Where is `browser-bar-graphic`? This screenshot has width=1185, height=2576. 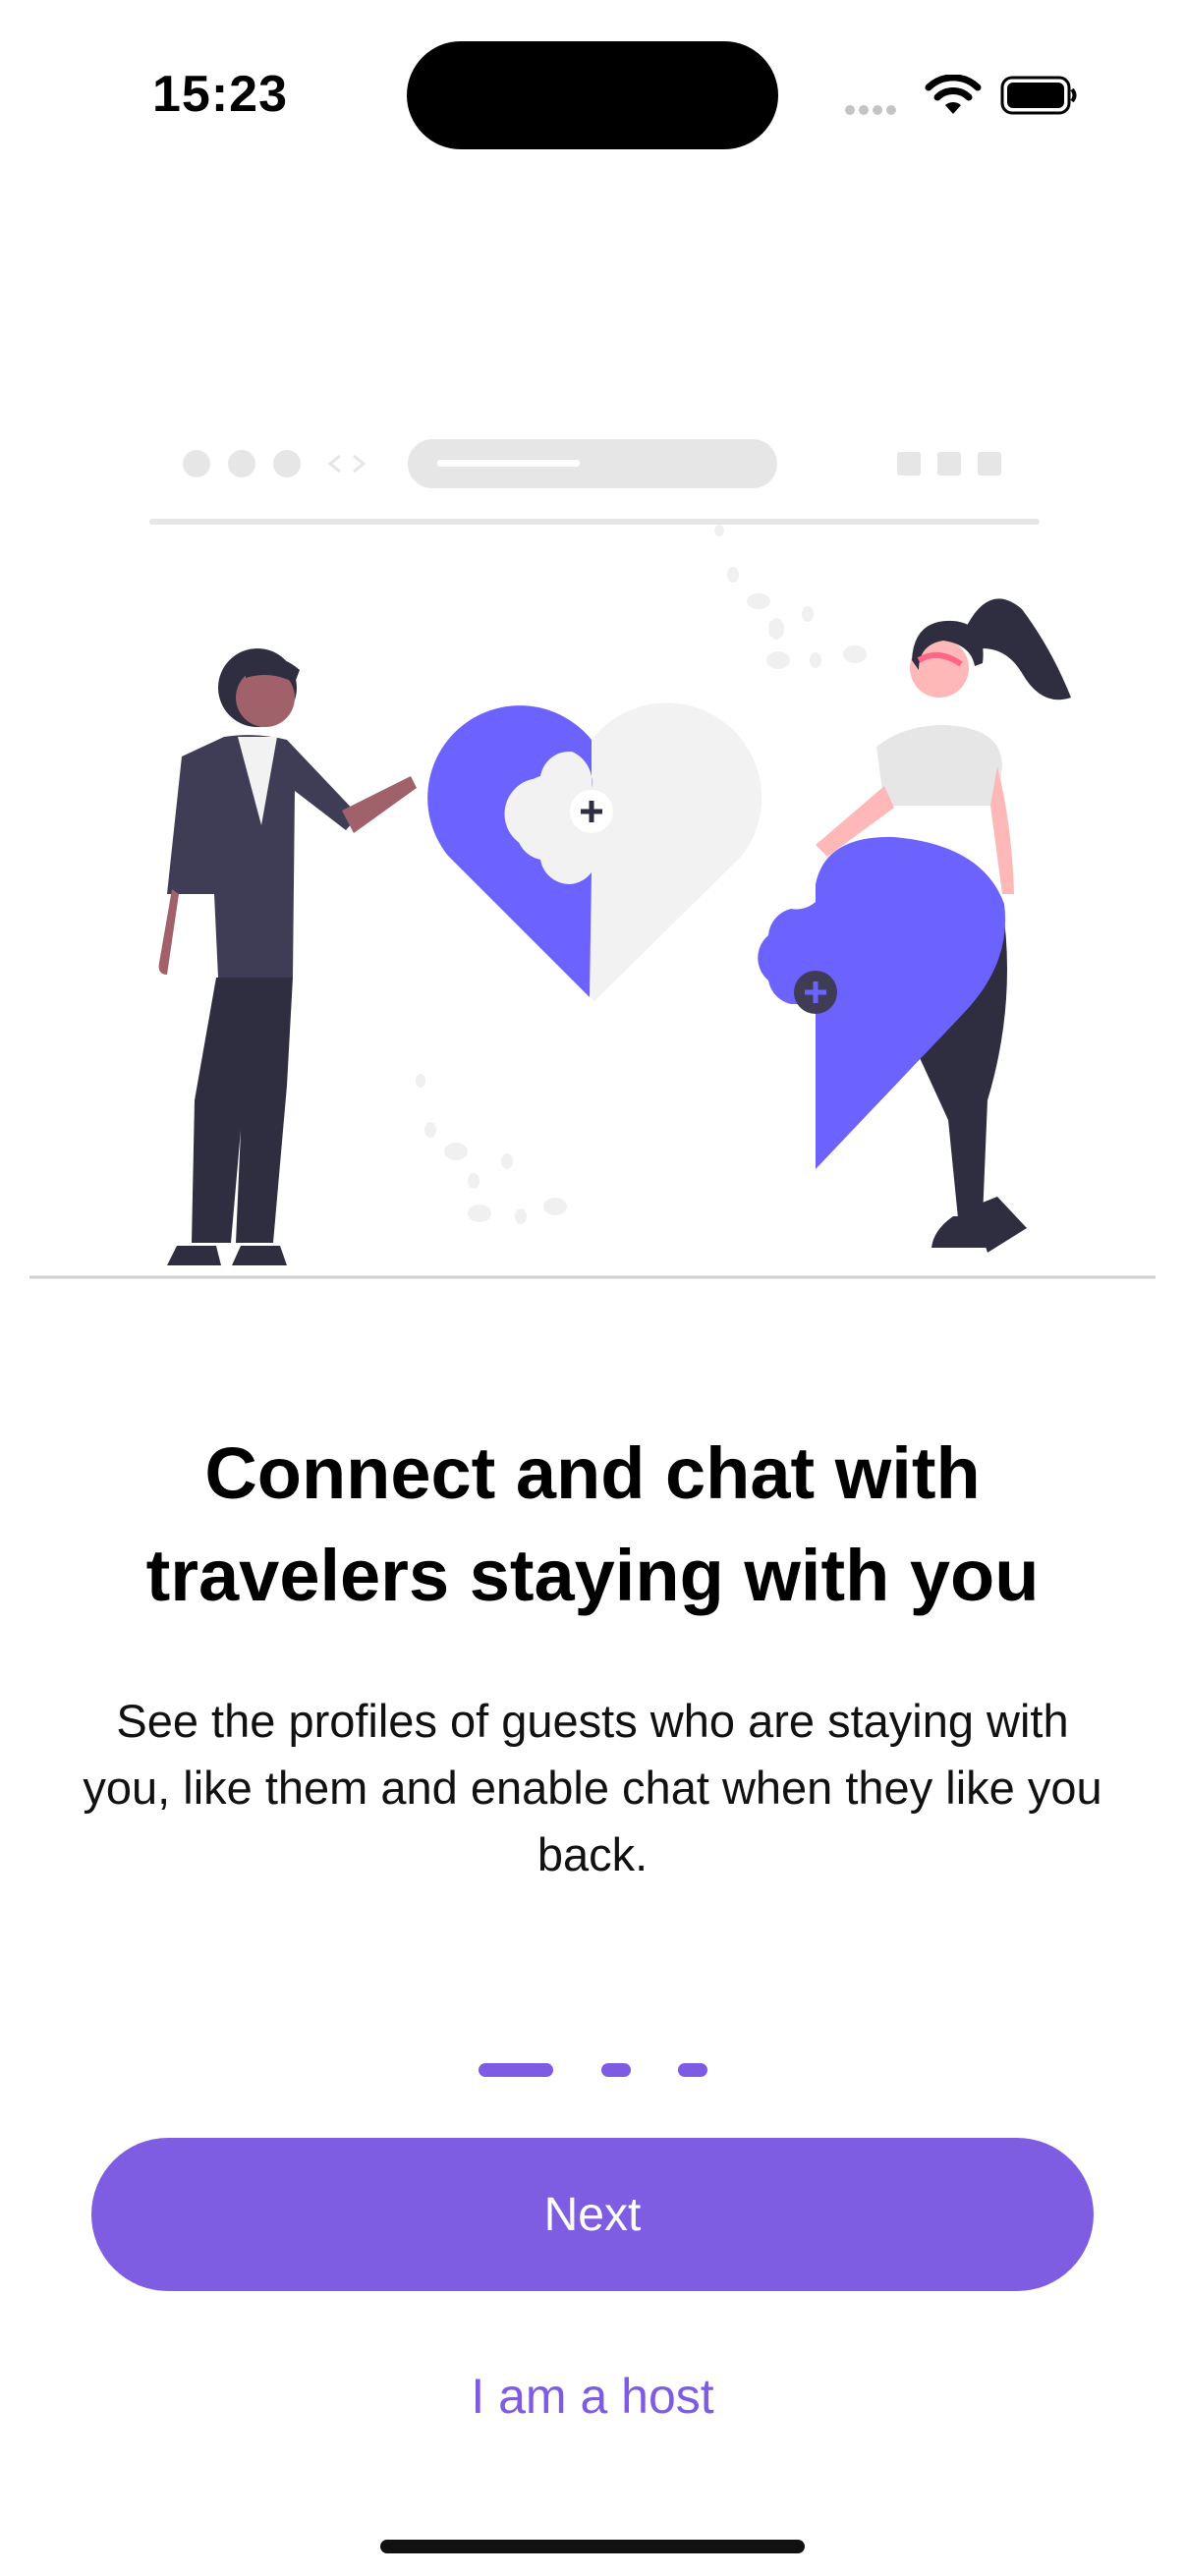 browser-bar-graphic is located at coordinates (594, 482).